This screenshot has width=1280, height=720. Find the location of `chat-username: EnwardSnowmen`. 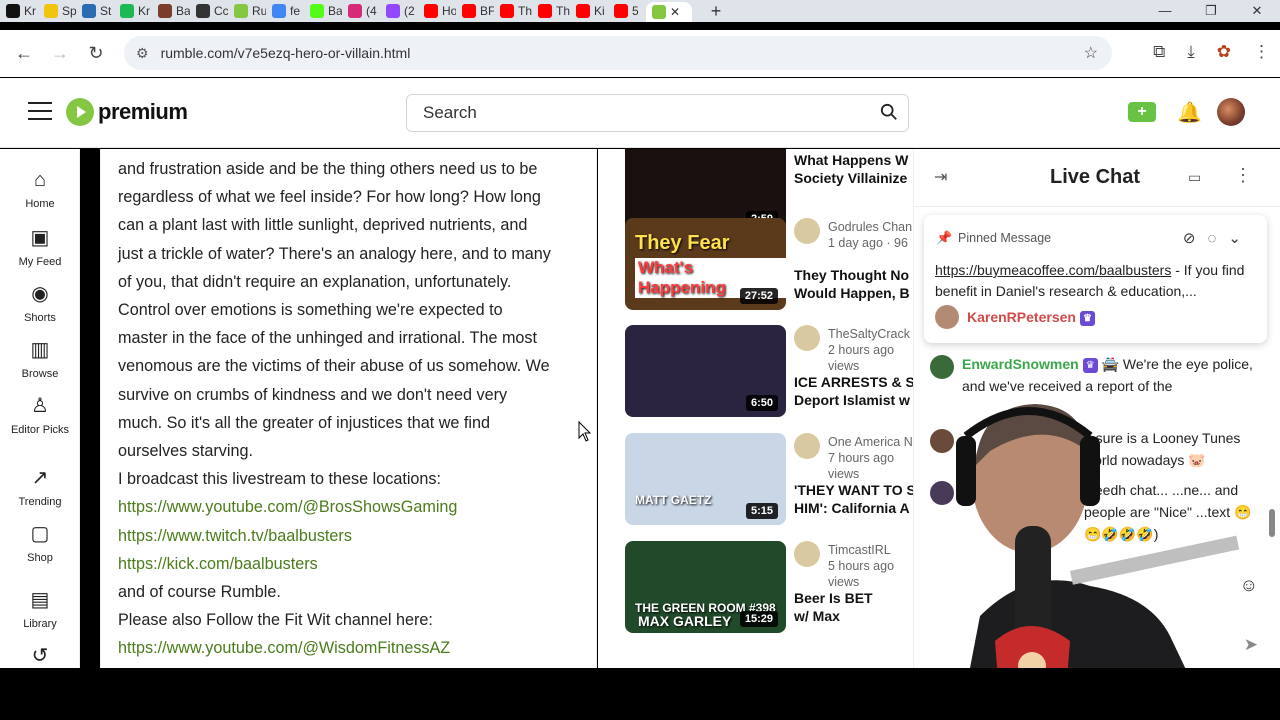

chat-username: EnwardSnowmen is located at coordinates (1020, 364).